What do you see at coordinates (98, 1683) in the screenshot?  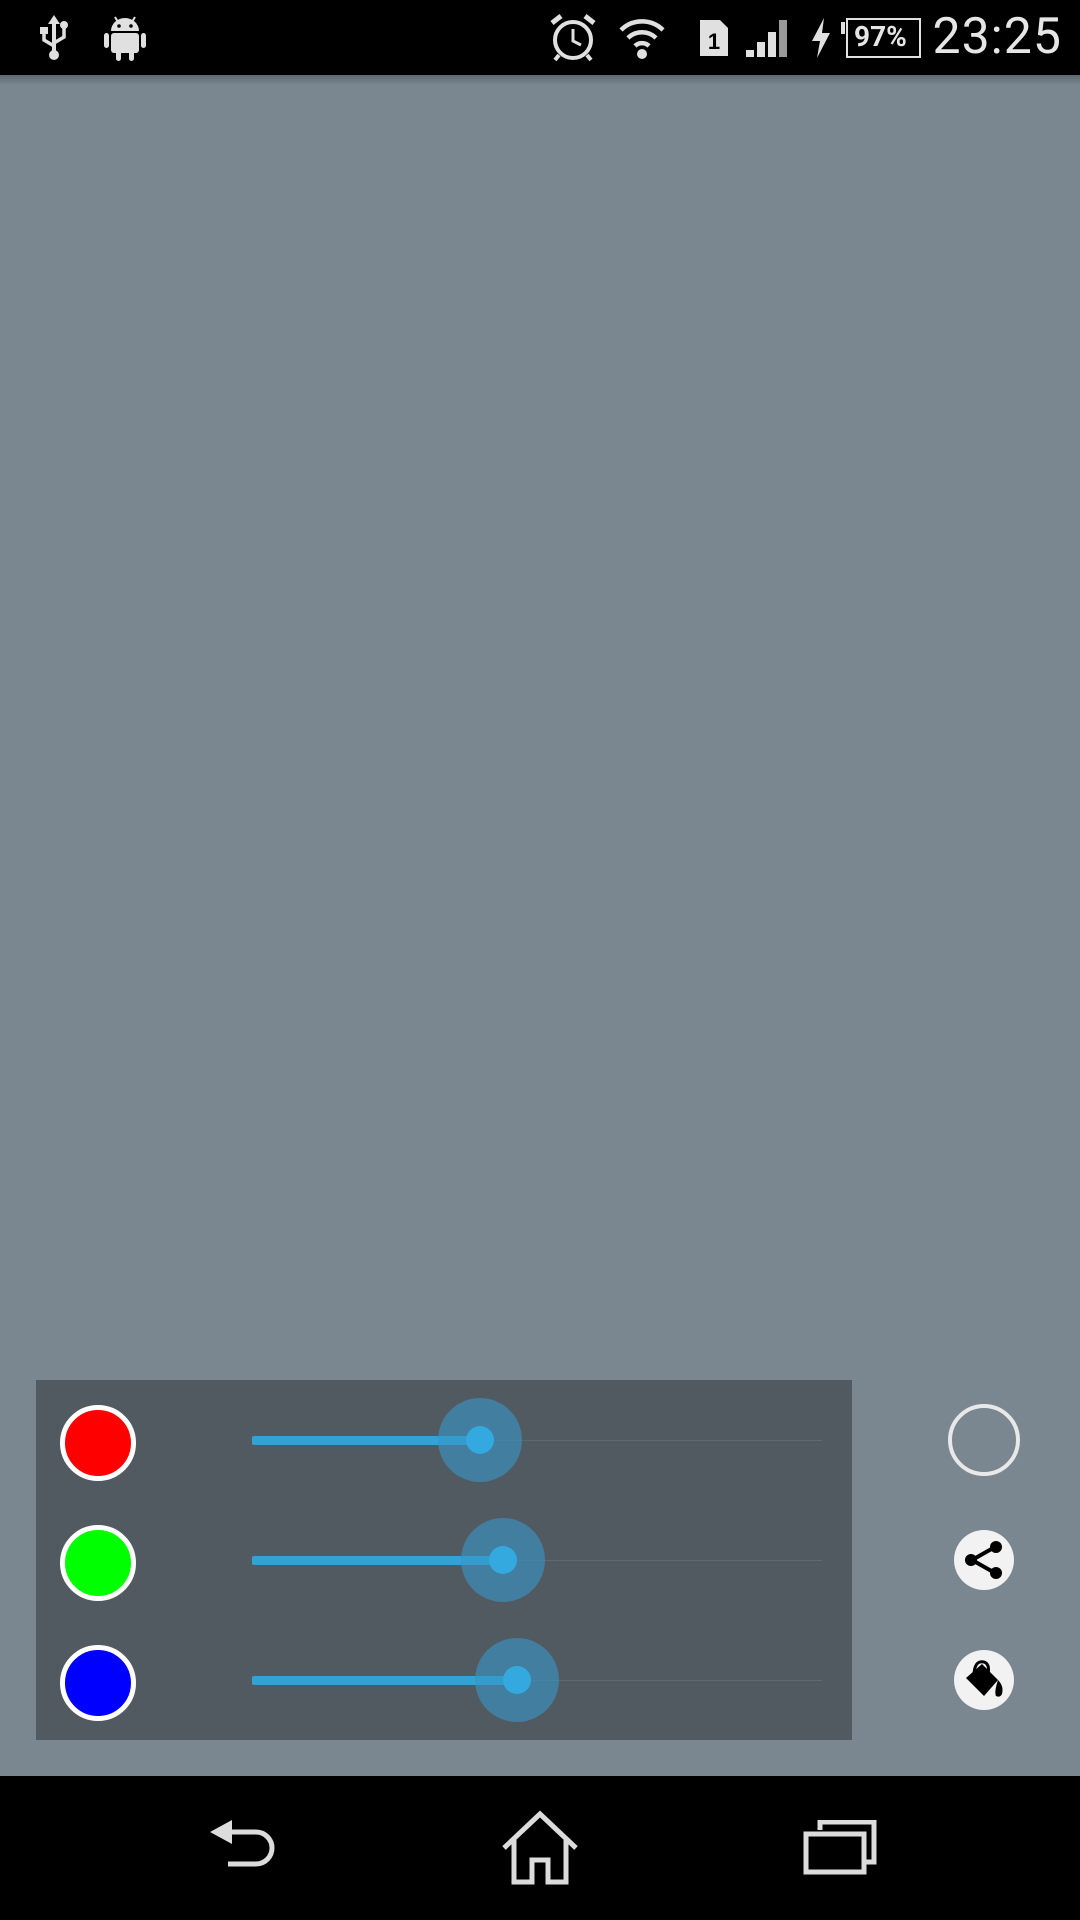 I see `blue-swatch` at bounding box center [98, 1683].